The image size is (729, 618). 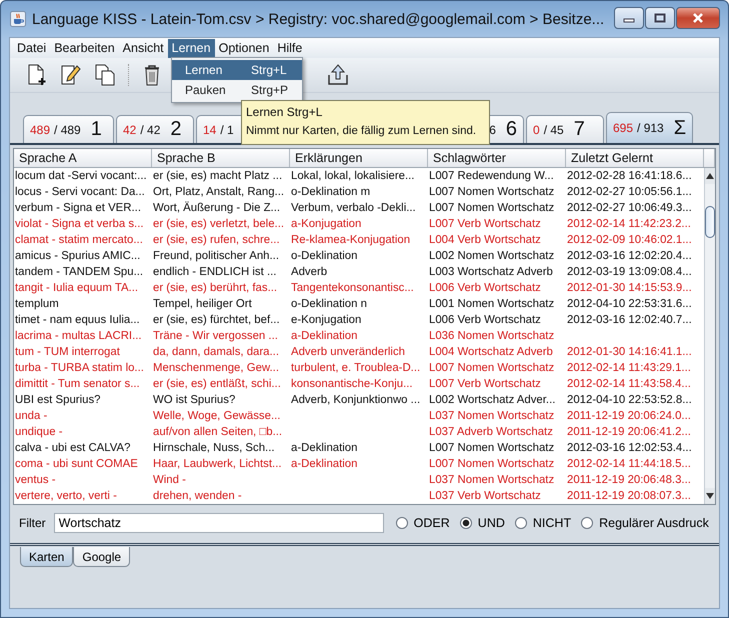 I want to click on table-cell-text: L037 Adverb Wortschatz, so click(x=491, y=432).